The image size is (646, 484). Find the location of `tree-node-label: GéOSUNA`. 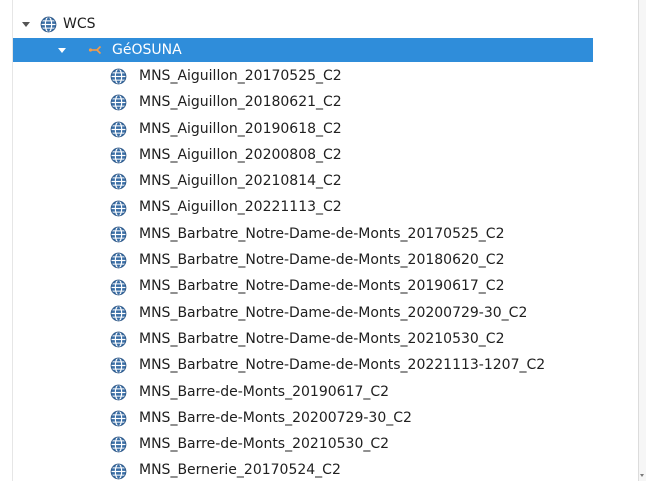

tree-node-label: GéOSUNA is located at coordinates (147, 50).